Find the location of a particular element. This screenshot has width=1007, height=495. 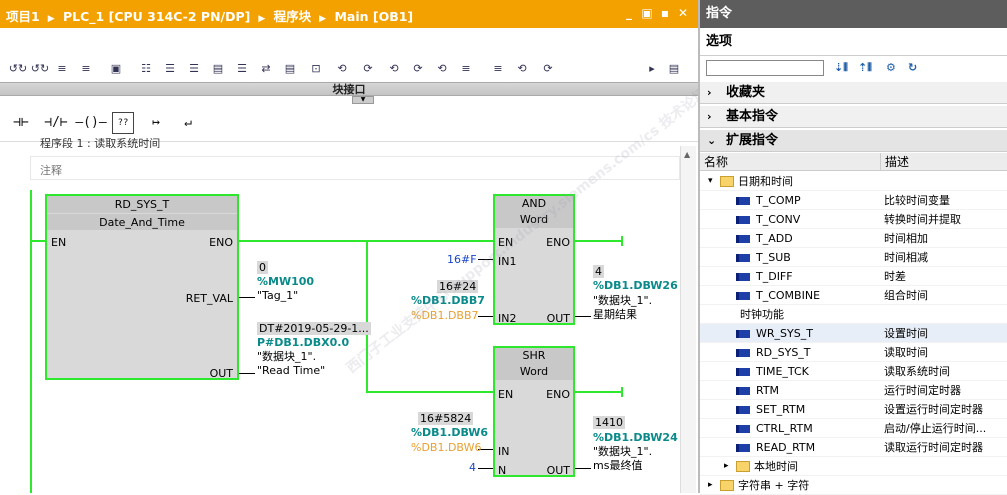

toolbar-tool-8-icon: ☰ is located at coordinates (194, 69).